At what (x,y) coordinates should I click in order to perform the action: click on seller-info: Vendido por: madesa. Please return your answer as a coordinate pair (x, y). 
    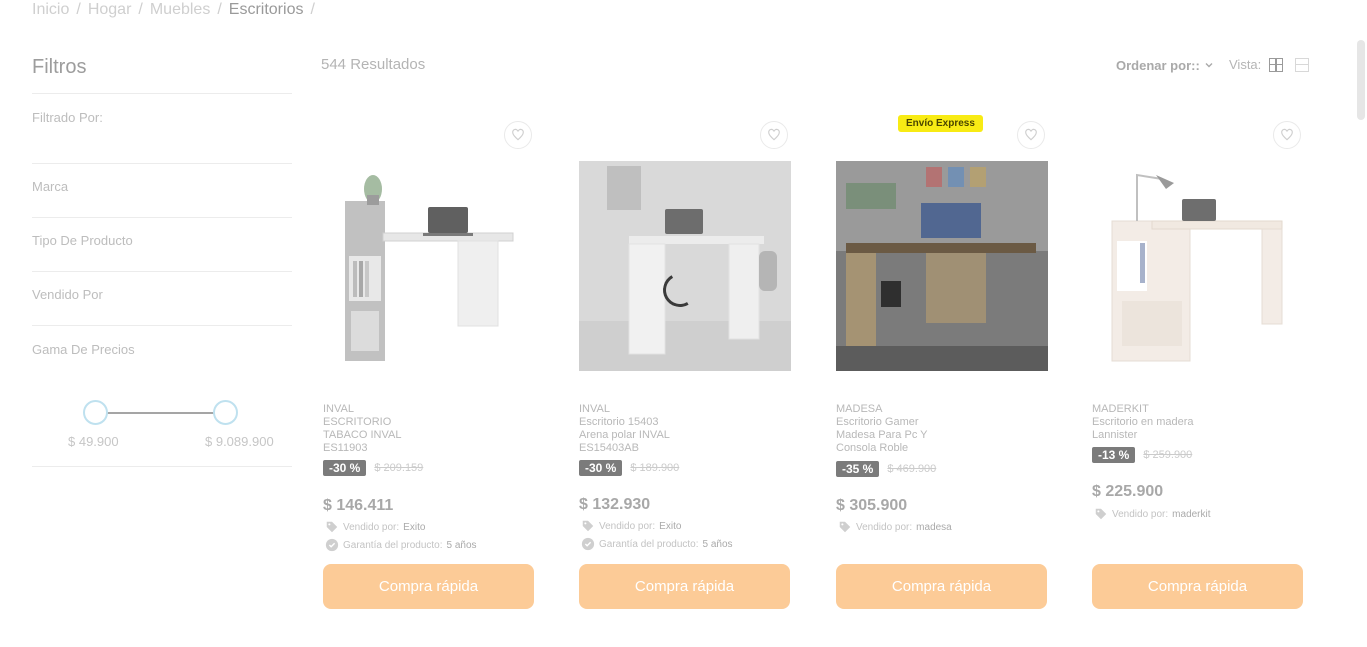
    Looking at the image, I should click on (895, 527).